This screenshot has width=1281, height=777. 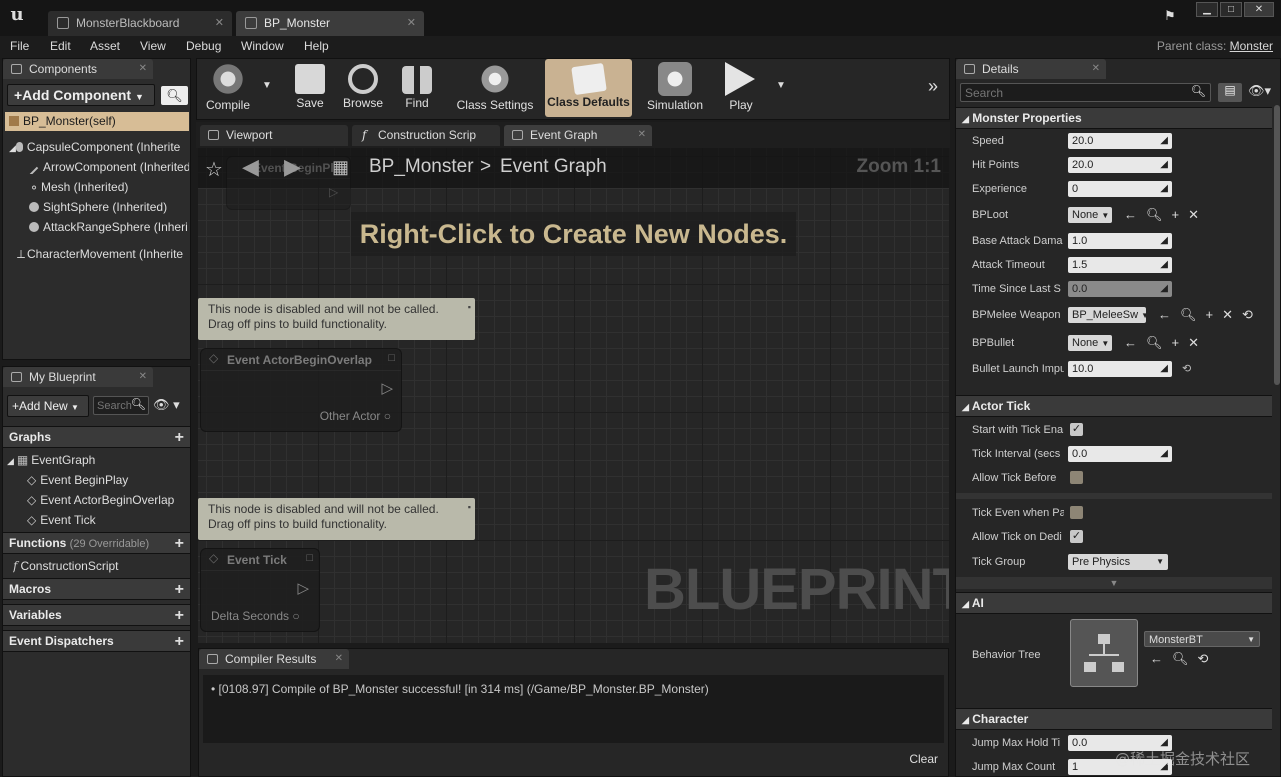 What do you see at coordinates (179, 589) in the screenshot?
I see `add-macro-icon: +` at bounding box center [179, 589].